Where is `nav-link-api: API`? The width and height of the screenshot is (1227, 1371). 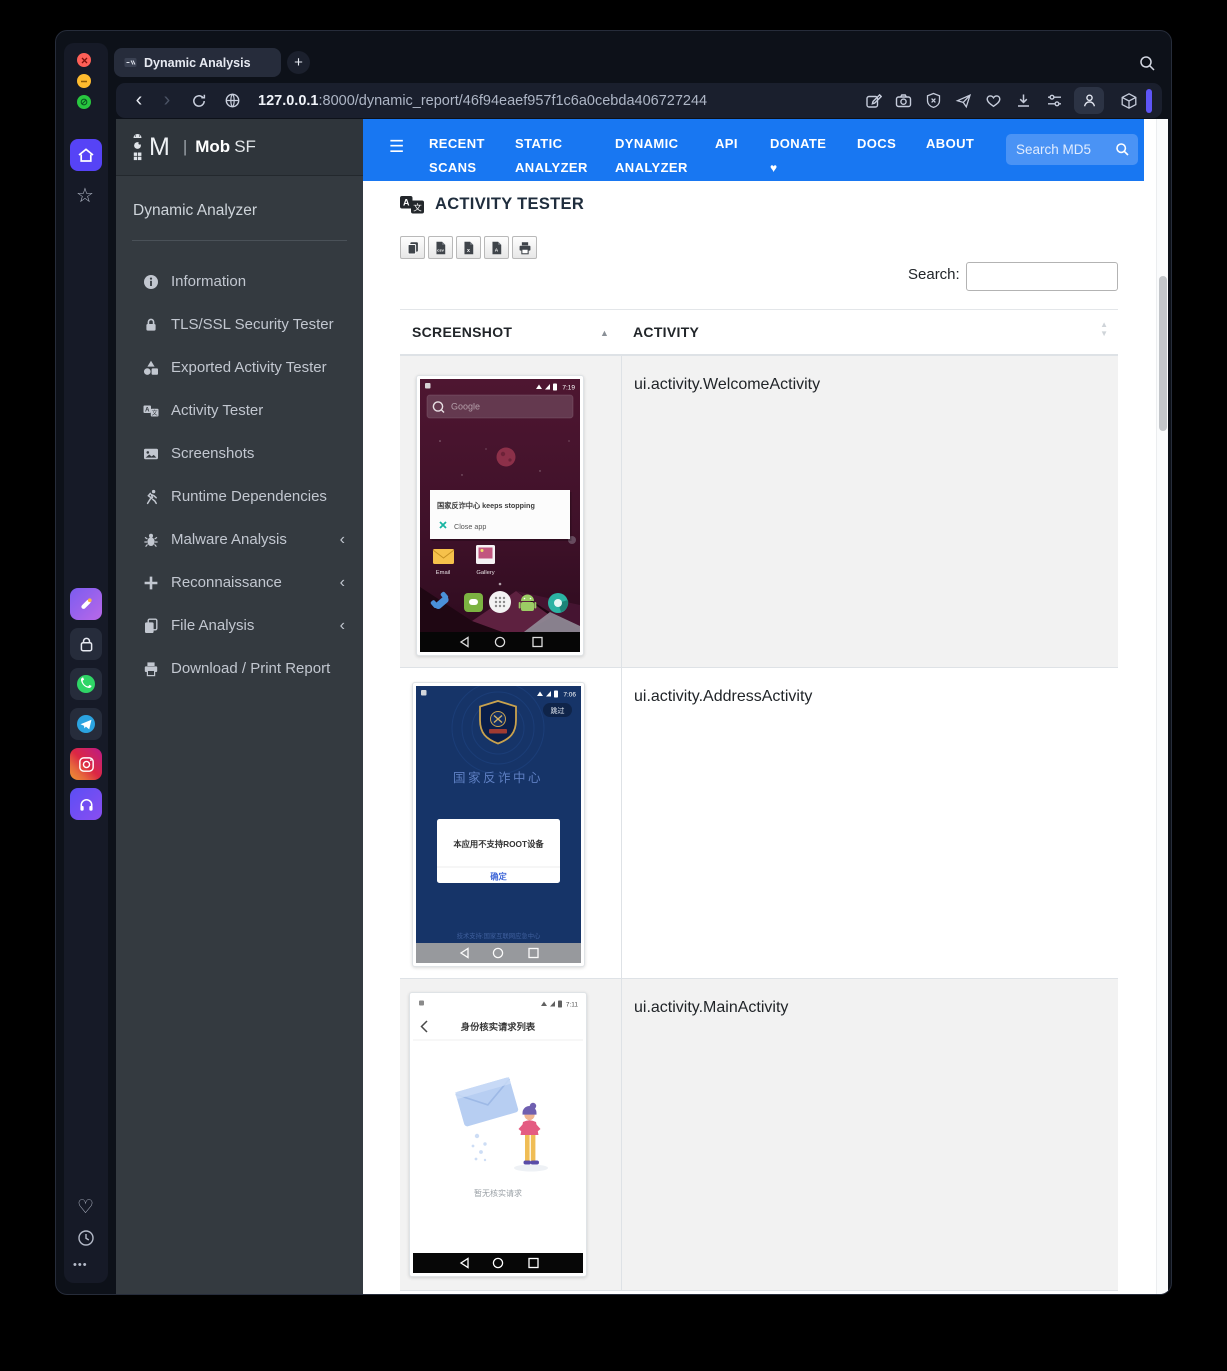 nav-link-api: API is located at coordinates (726, 144).